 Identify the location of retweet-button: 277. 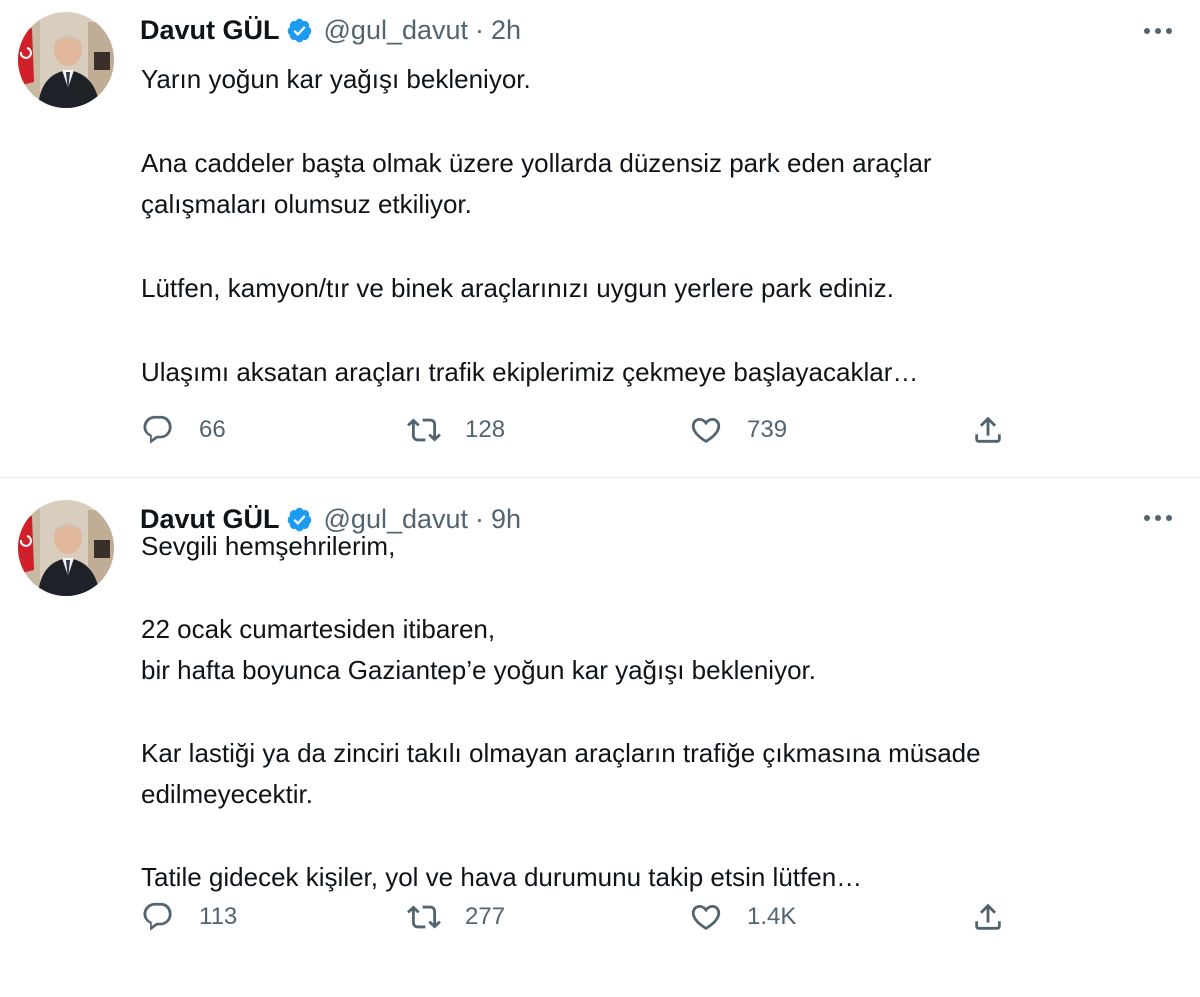
(456, 917).